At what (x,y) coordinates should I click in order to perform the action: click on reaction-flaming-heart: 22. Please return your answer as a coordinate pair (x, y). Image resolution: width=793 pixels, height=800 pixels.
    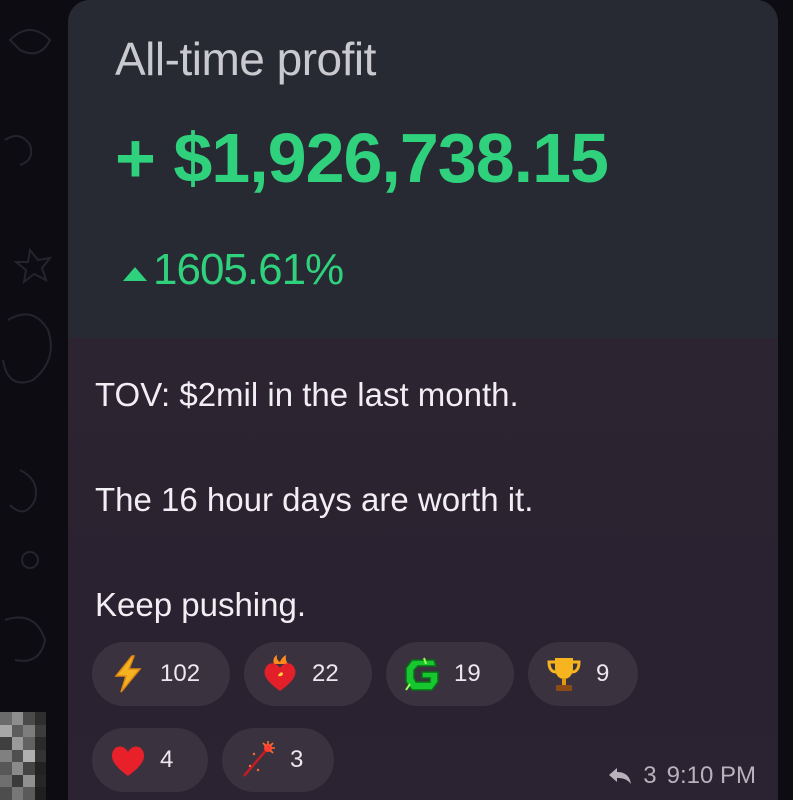
    Looking at the image, I should click on (308, 674).